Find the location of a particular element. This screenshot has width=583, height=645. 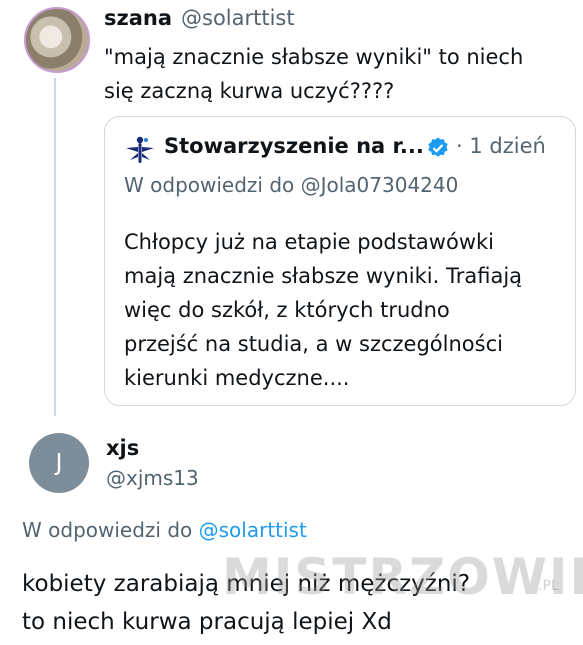

time-label: 1 dzień is located at coordinates (507, 146).